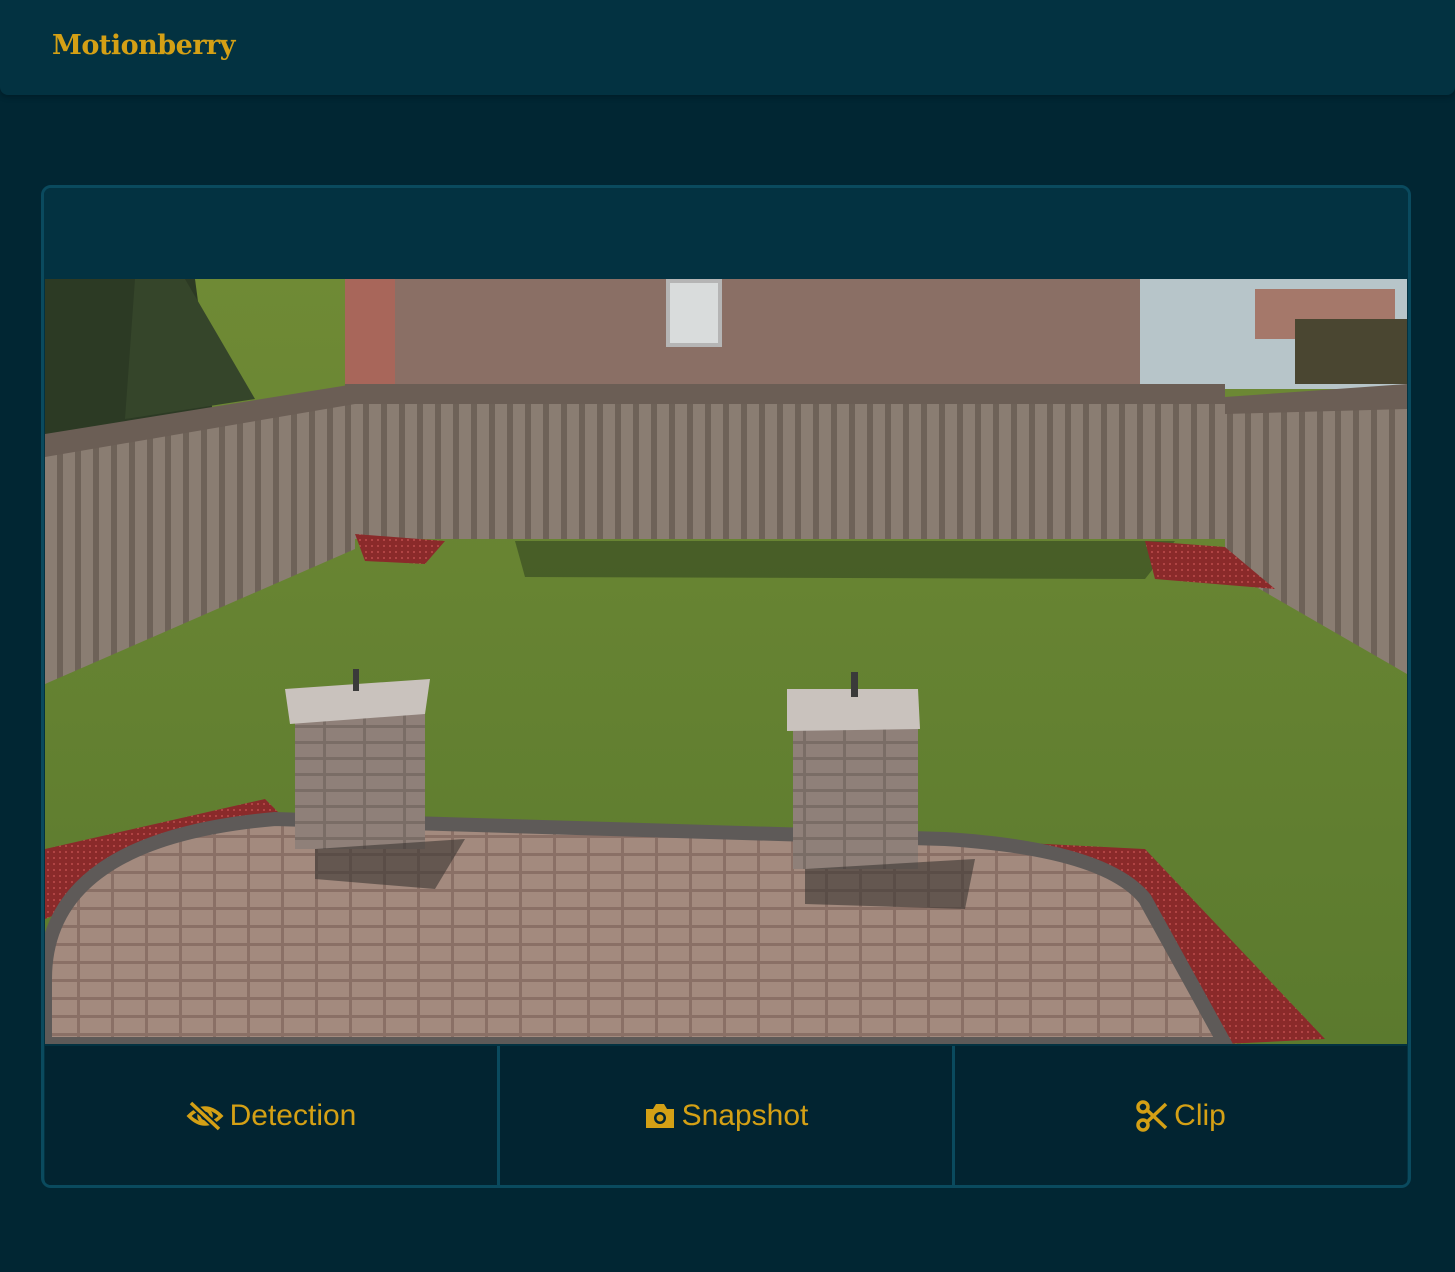  I want to click on camera-card-header, so click(726, 233).